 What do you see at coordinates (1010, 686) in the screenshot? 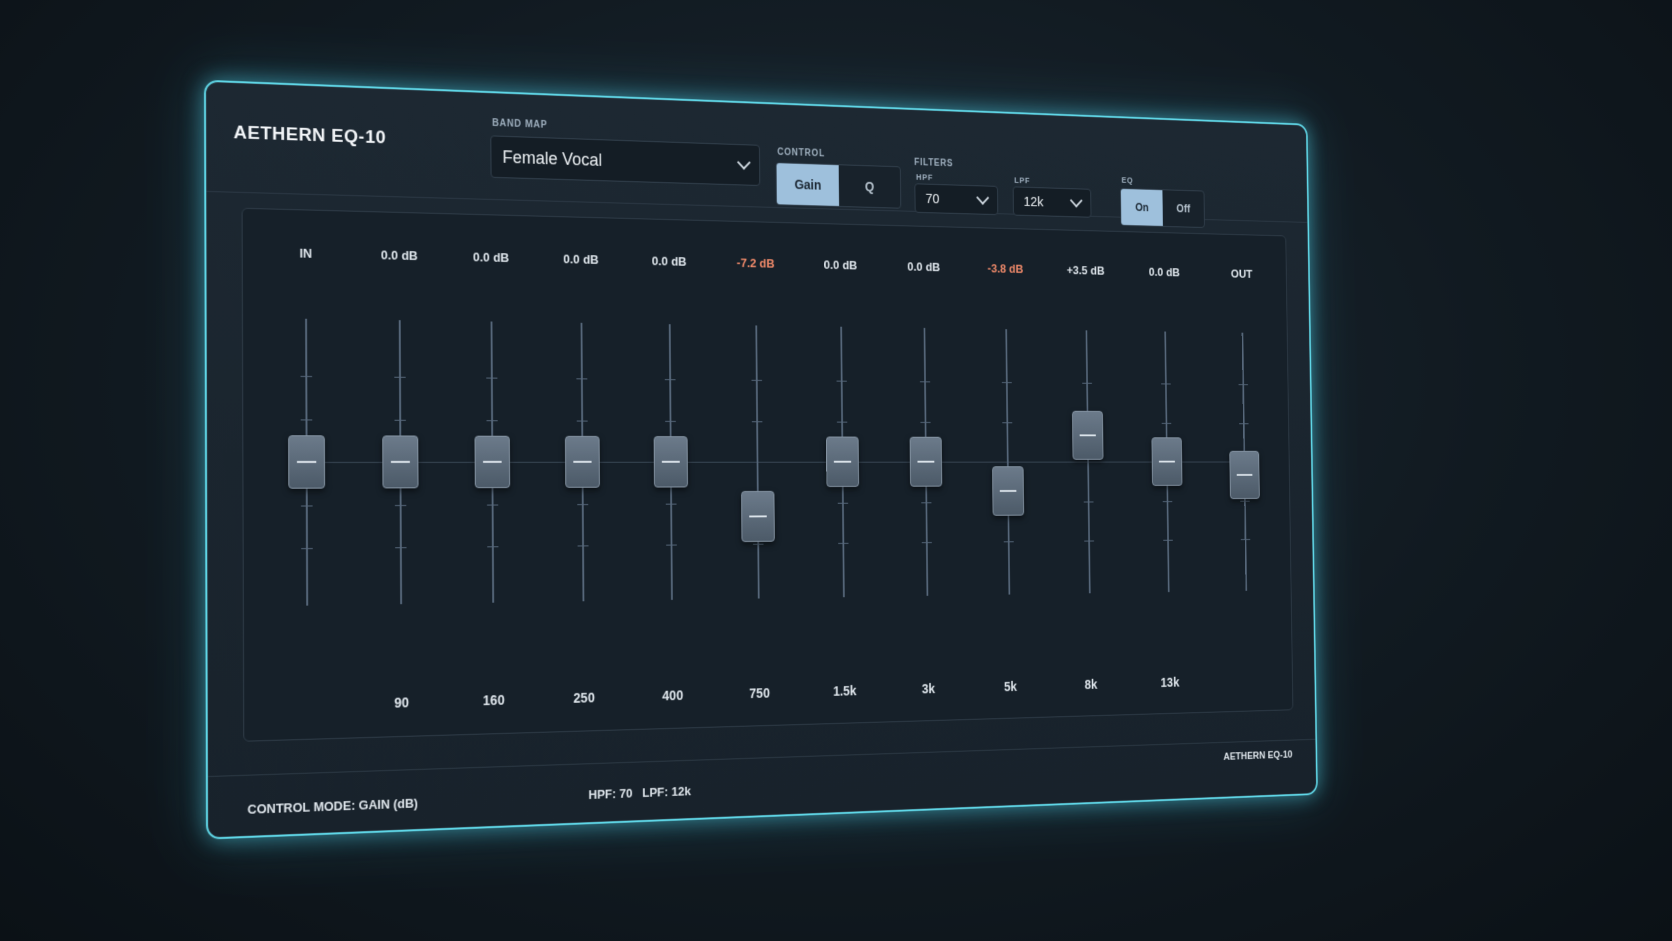
I see `frequency-label: 5k` at bounding box center [1010, 686].